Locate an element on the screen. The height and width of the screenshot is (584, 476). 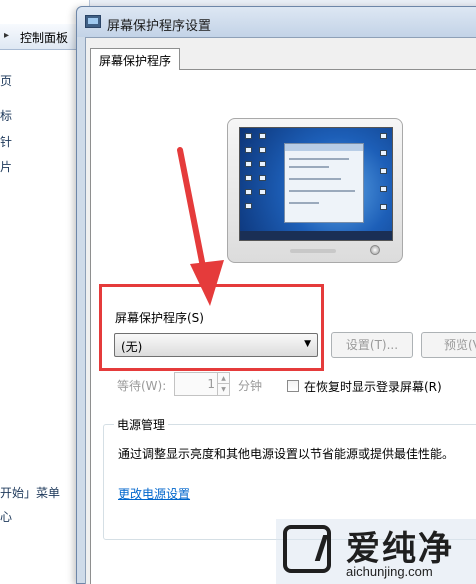
wait-value: 1 is located at coordinates (195, 384).